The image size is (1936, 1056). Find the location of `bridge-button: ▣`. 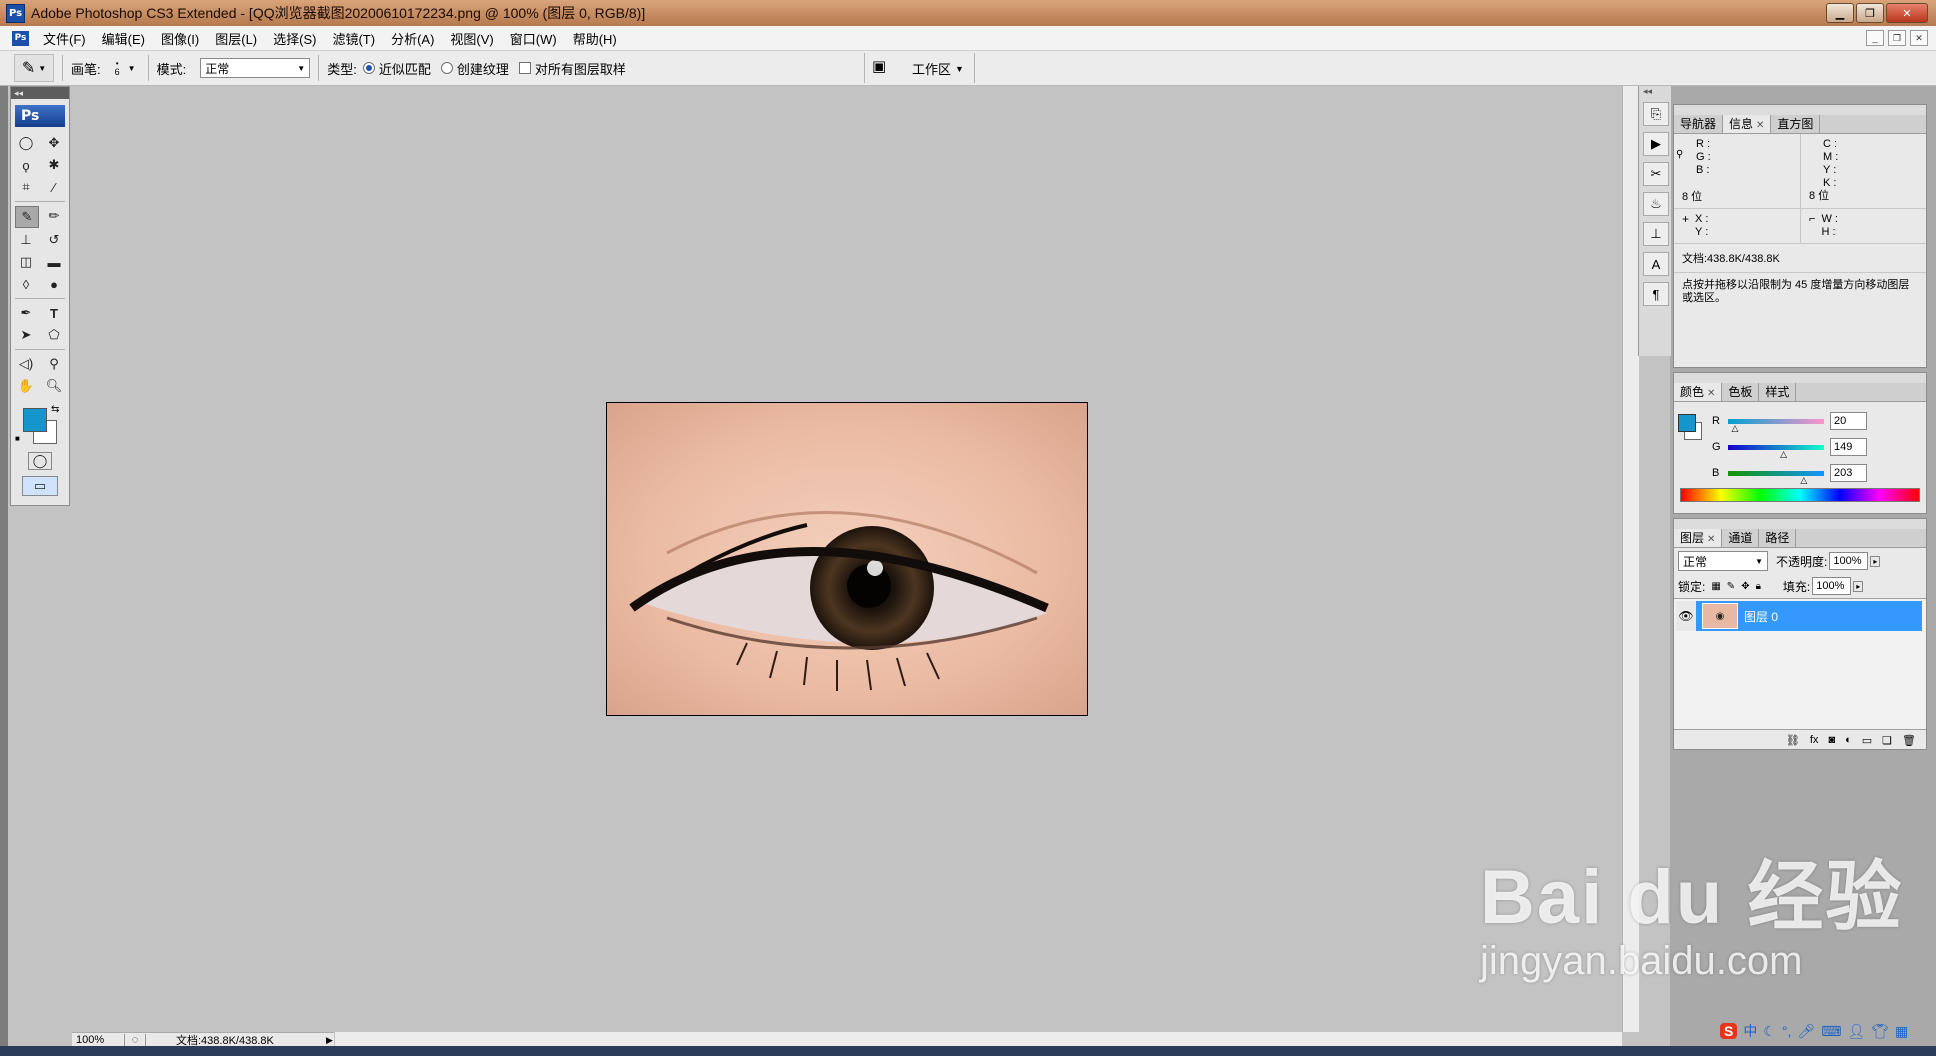

bridge-button: ▣ is located at coordinates (879, 66).